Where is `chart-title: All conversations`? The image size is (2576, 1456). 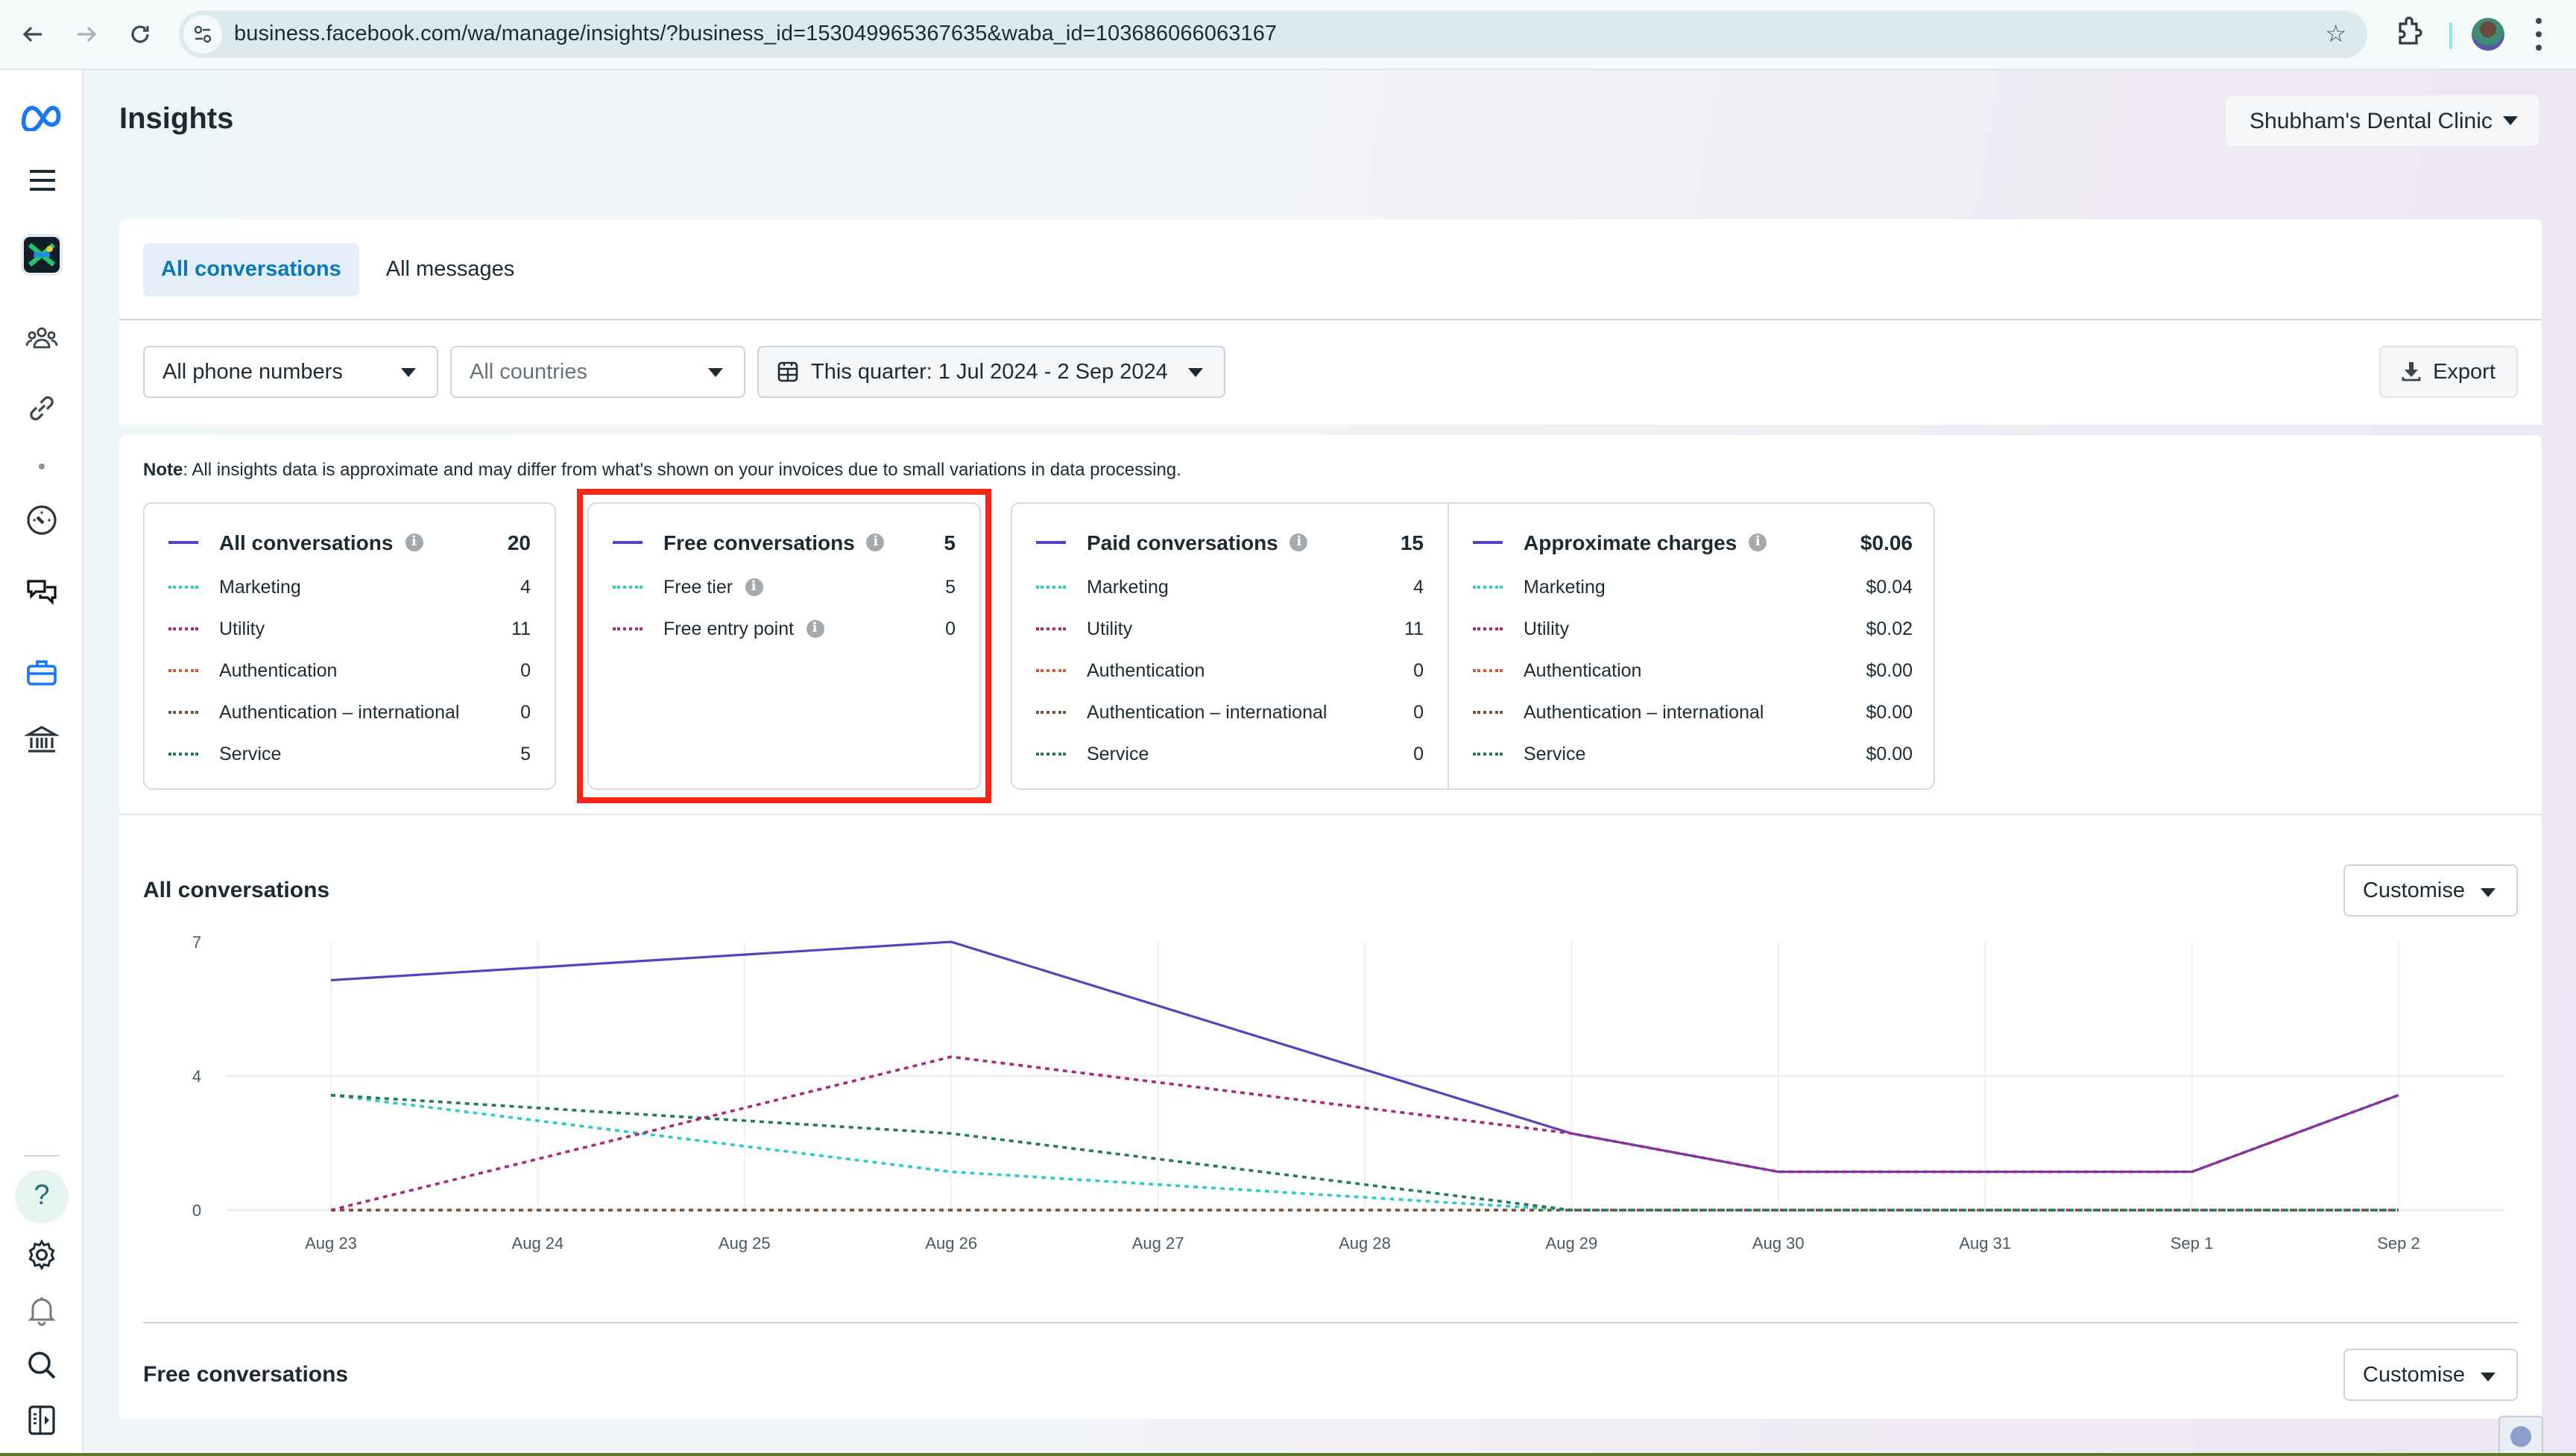 chart-title: All conversations is located at coordinates (236, 890).